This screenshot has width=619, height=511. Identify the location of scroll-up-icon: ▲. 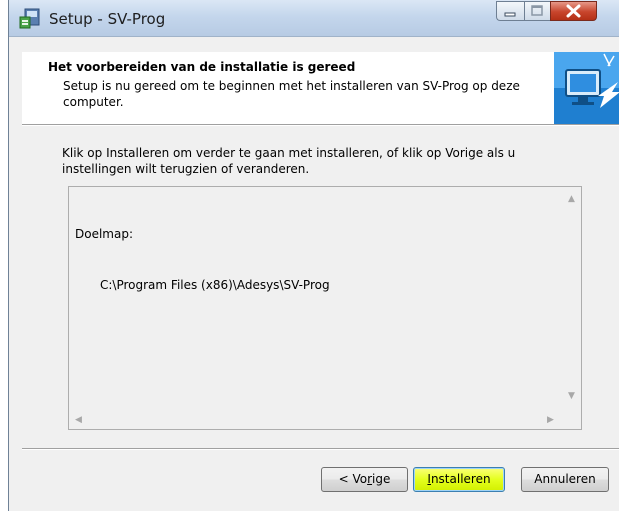
(571, 199).